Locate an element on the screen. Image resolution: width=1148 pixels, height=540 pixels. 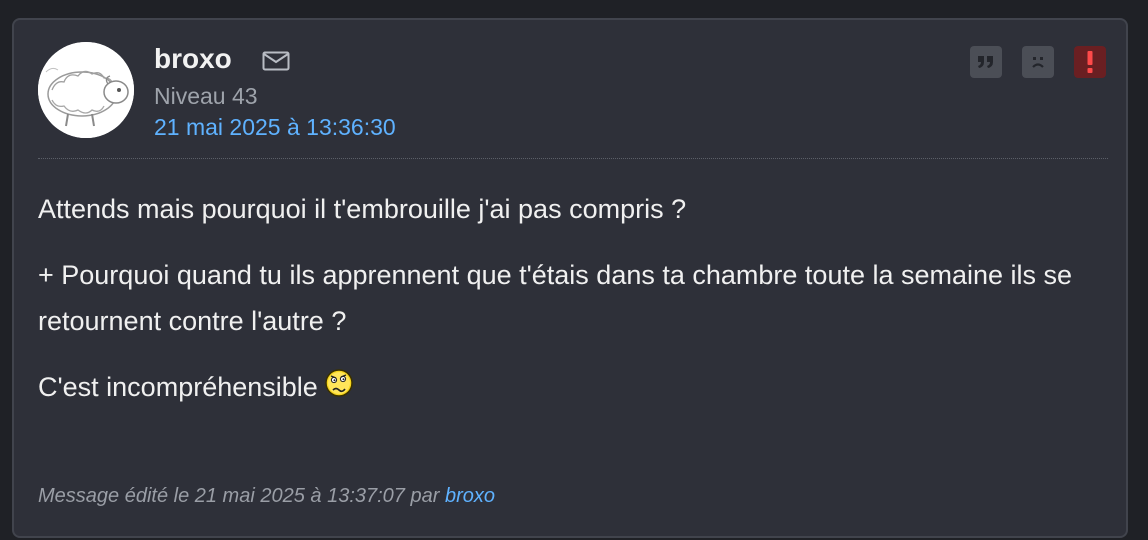
quote-icon is located at coordinates (985, 62).